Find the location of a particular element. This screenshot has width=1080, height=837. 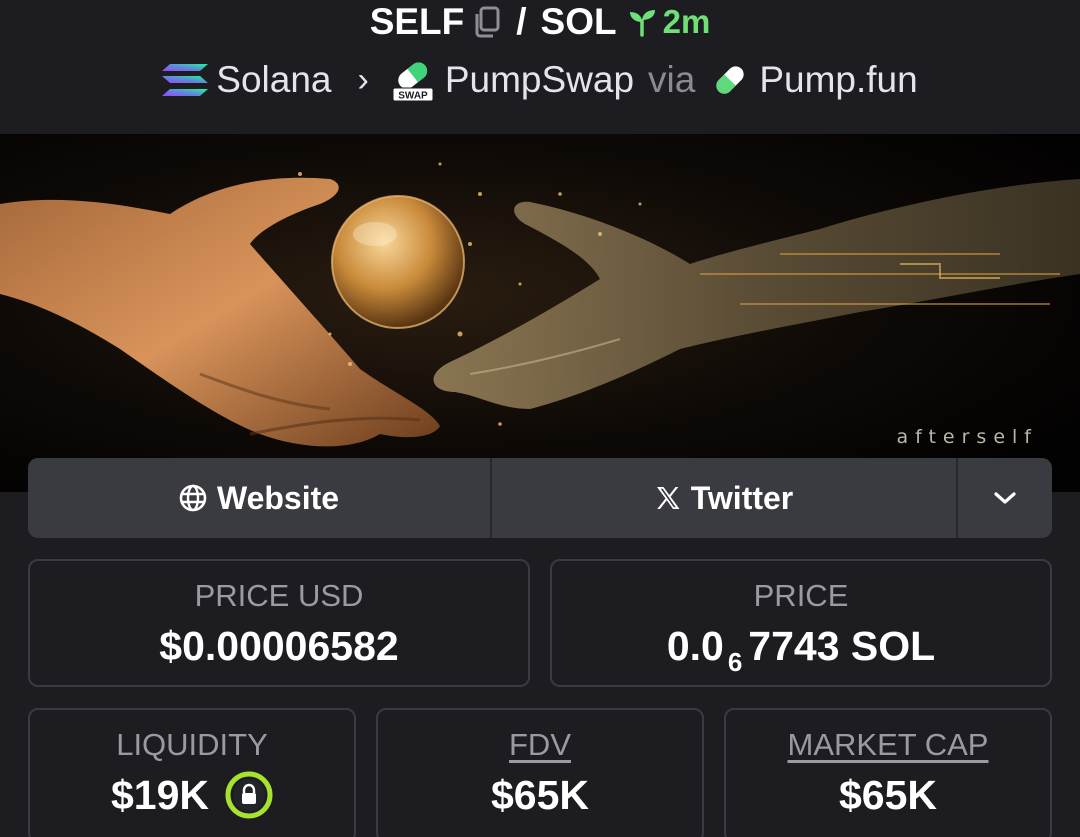

price-usd-label: PRICE USD is located at coordinates (279, 595).